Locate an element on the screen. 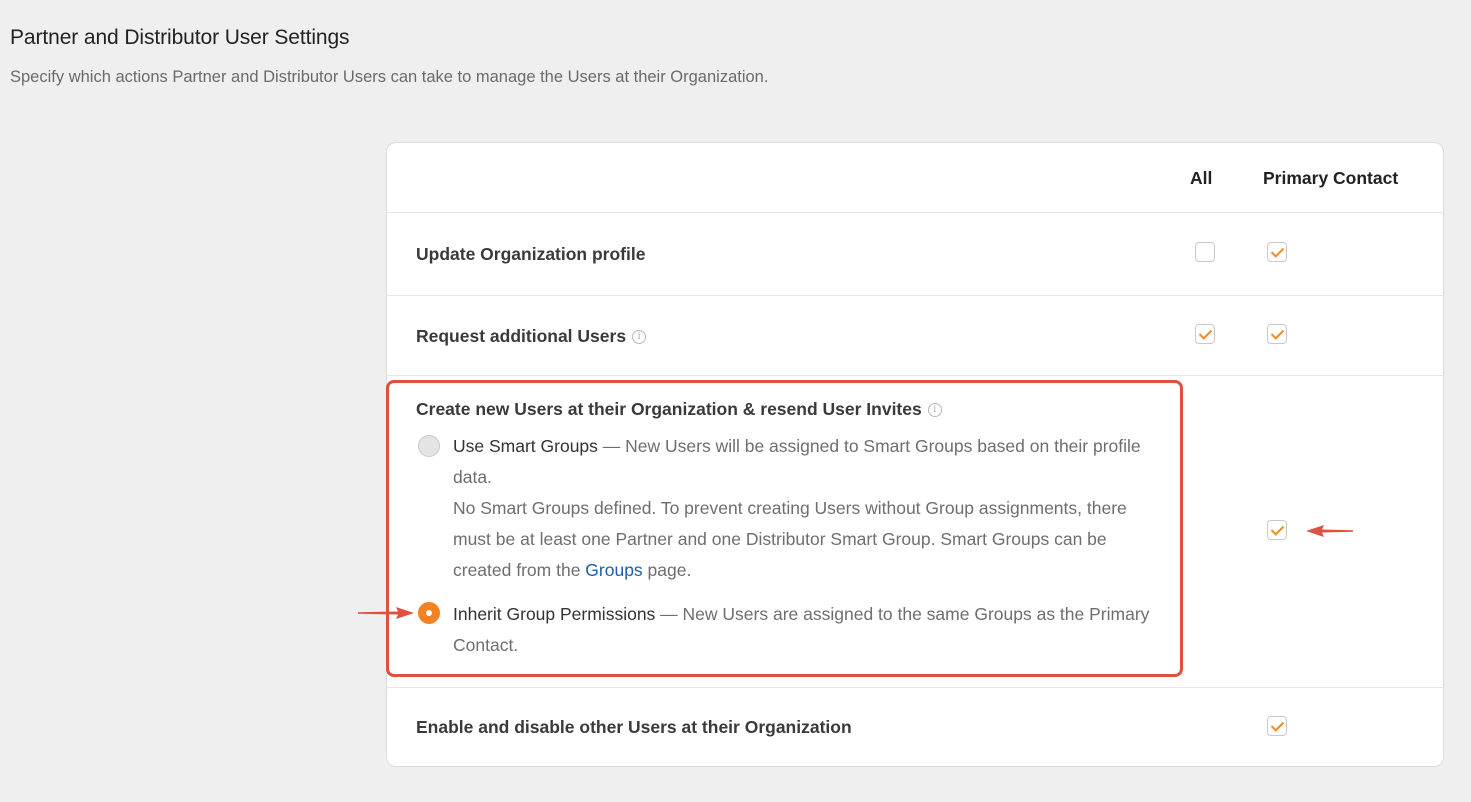 This screenshot has width=1471, height=802. groups-link: Groups is located at coordinates (613, 570).